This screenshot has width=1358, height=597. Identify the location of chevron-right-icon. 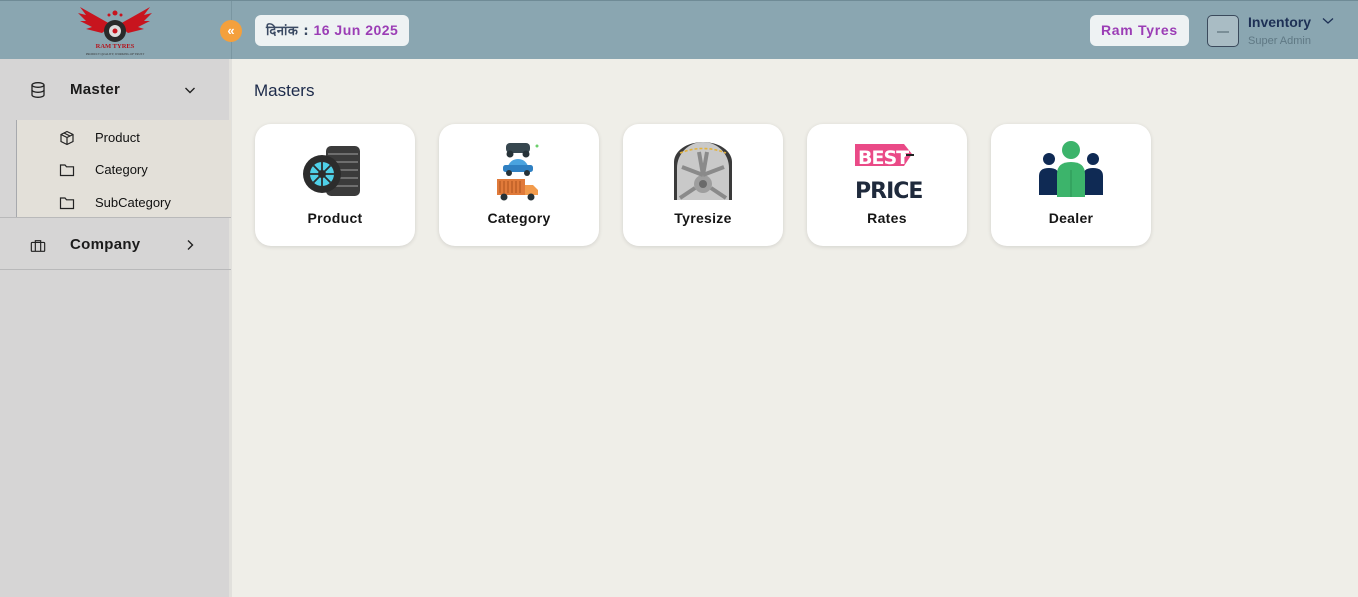
(190, 245).